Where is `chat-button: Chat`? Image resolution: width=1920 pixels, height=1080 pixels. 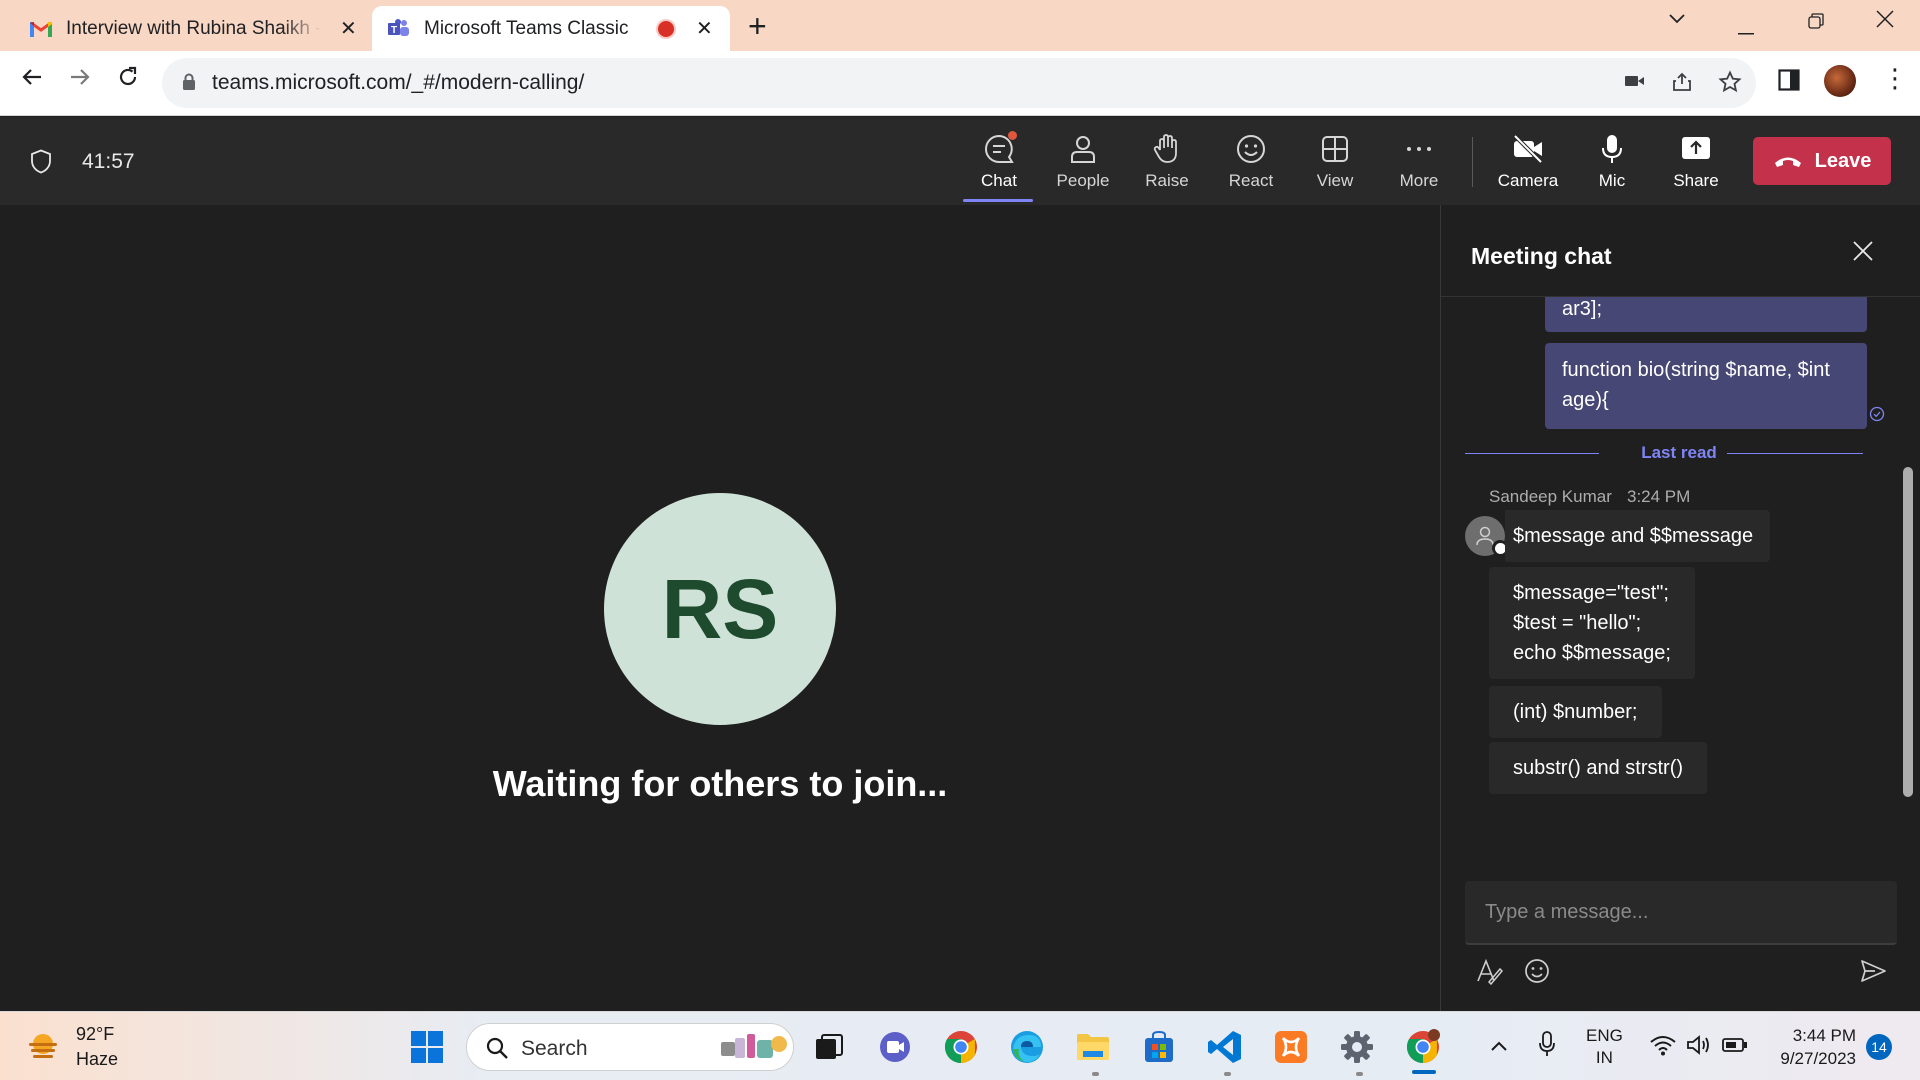 chat-button: Chat is located at coordinates (999, 162).